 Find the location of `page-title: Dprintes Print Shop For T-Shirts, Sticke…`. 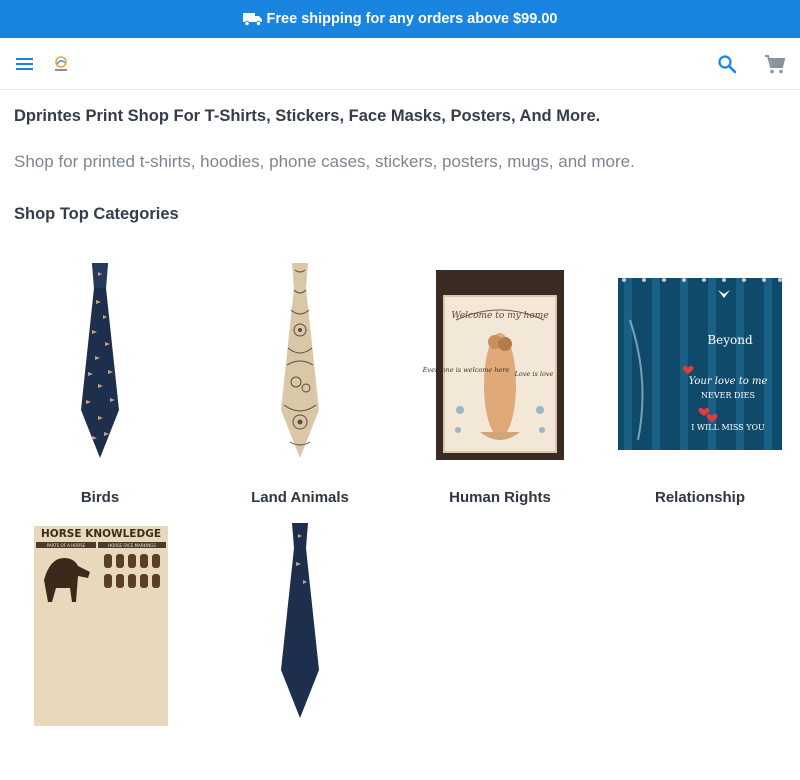

page-title: Dprintes Print Shop For T-Shirts, Sticke… is located at coordinates (307, 116).